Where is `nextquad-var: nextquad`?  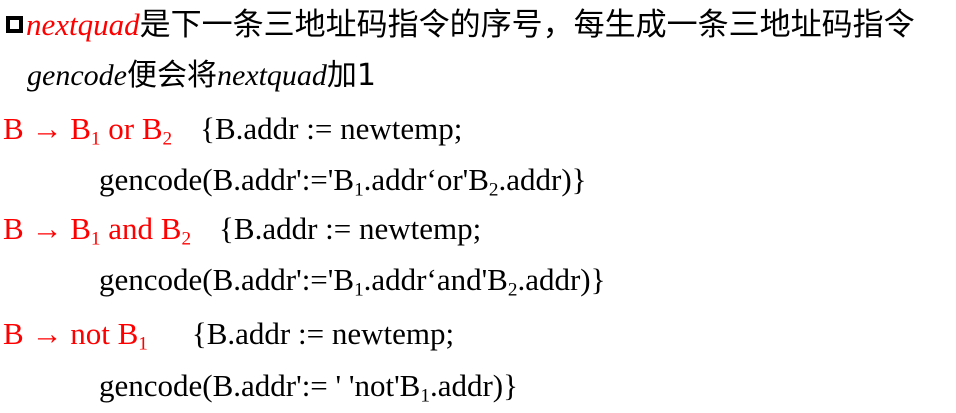 nextquad-var: nextquad is located at coordinates (83, 24).